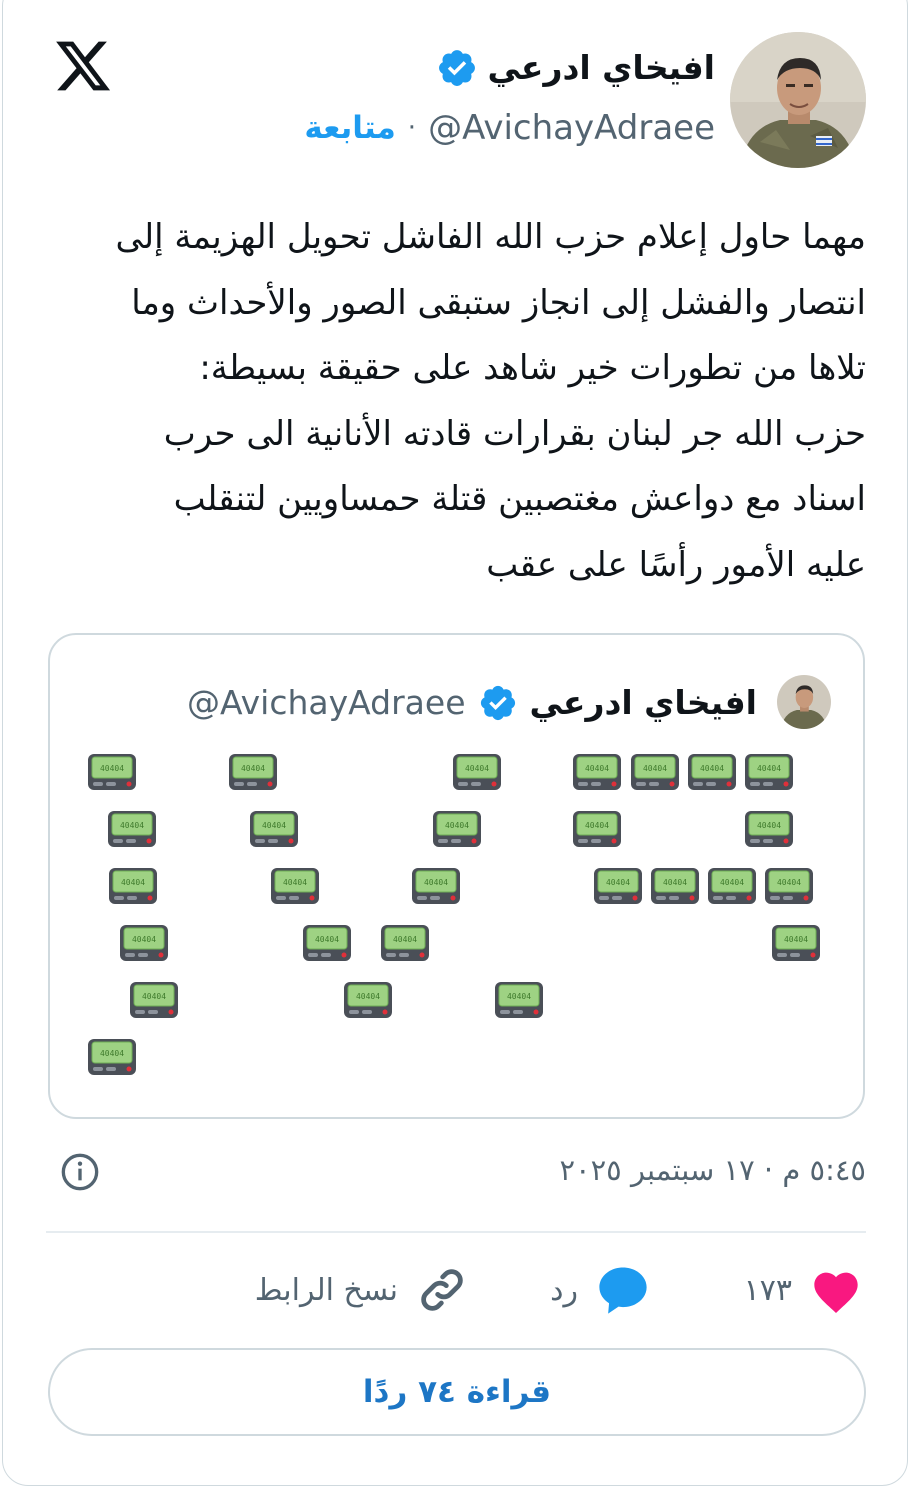 This screenshot has width=912, height=1491. What do you see at coordinates (623, 1290) in the screenshot?
I see `speech-bubble-icon` at bounding box center [623, 1290].